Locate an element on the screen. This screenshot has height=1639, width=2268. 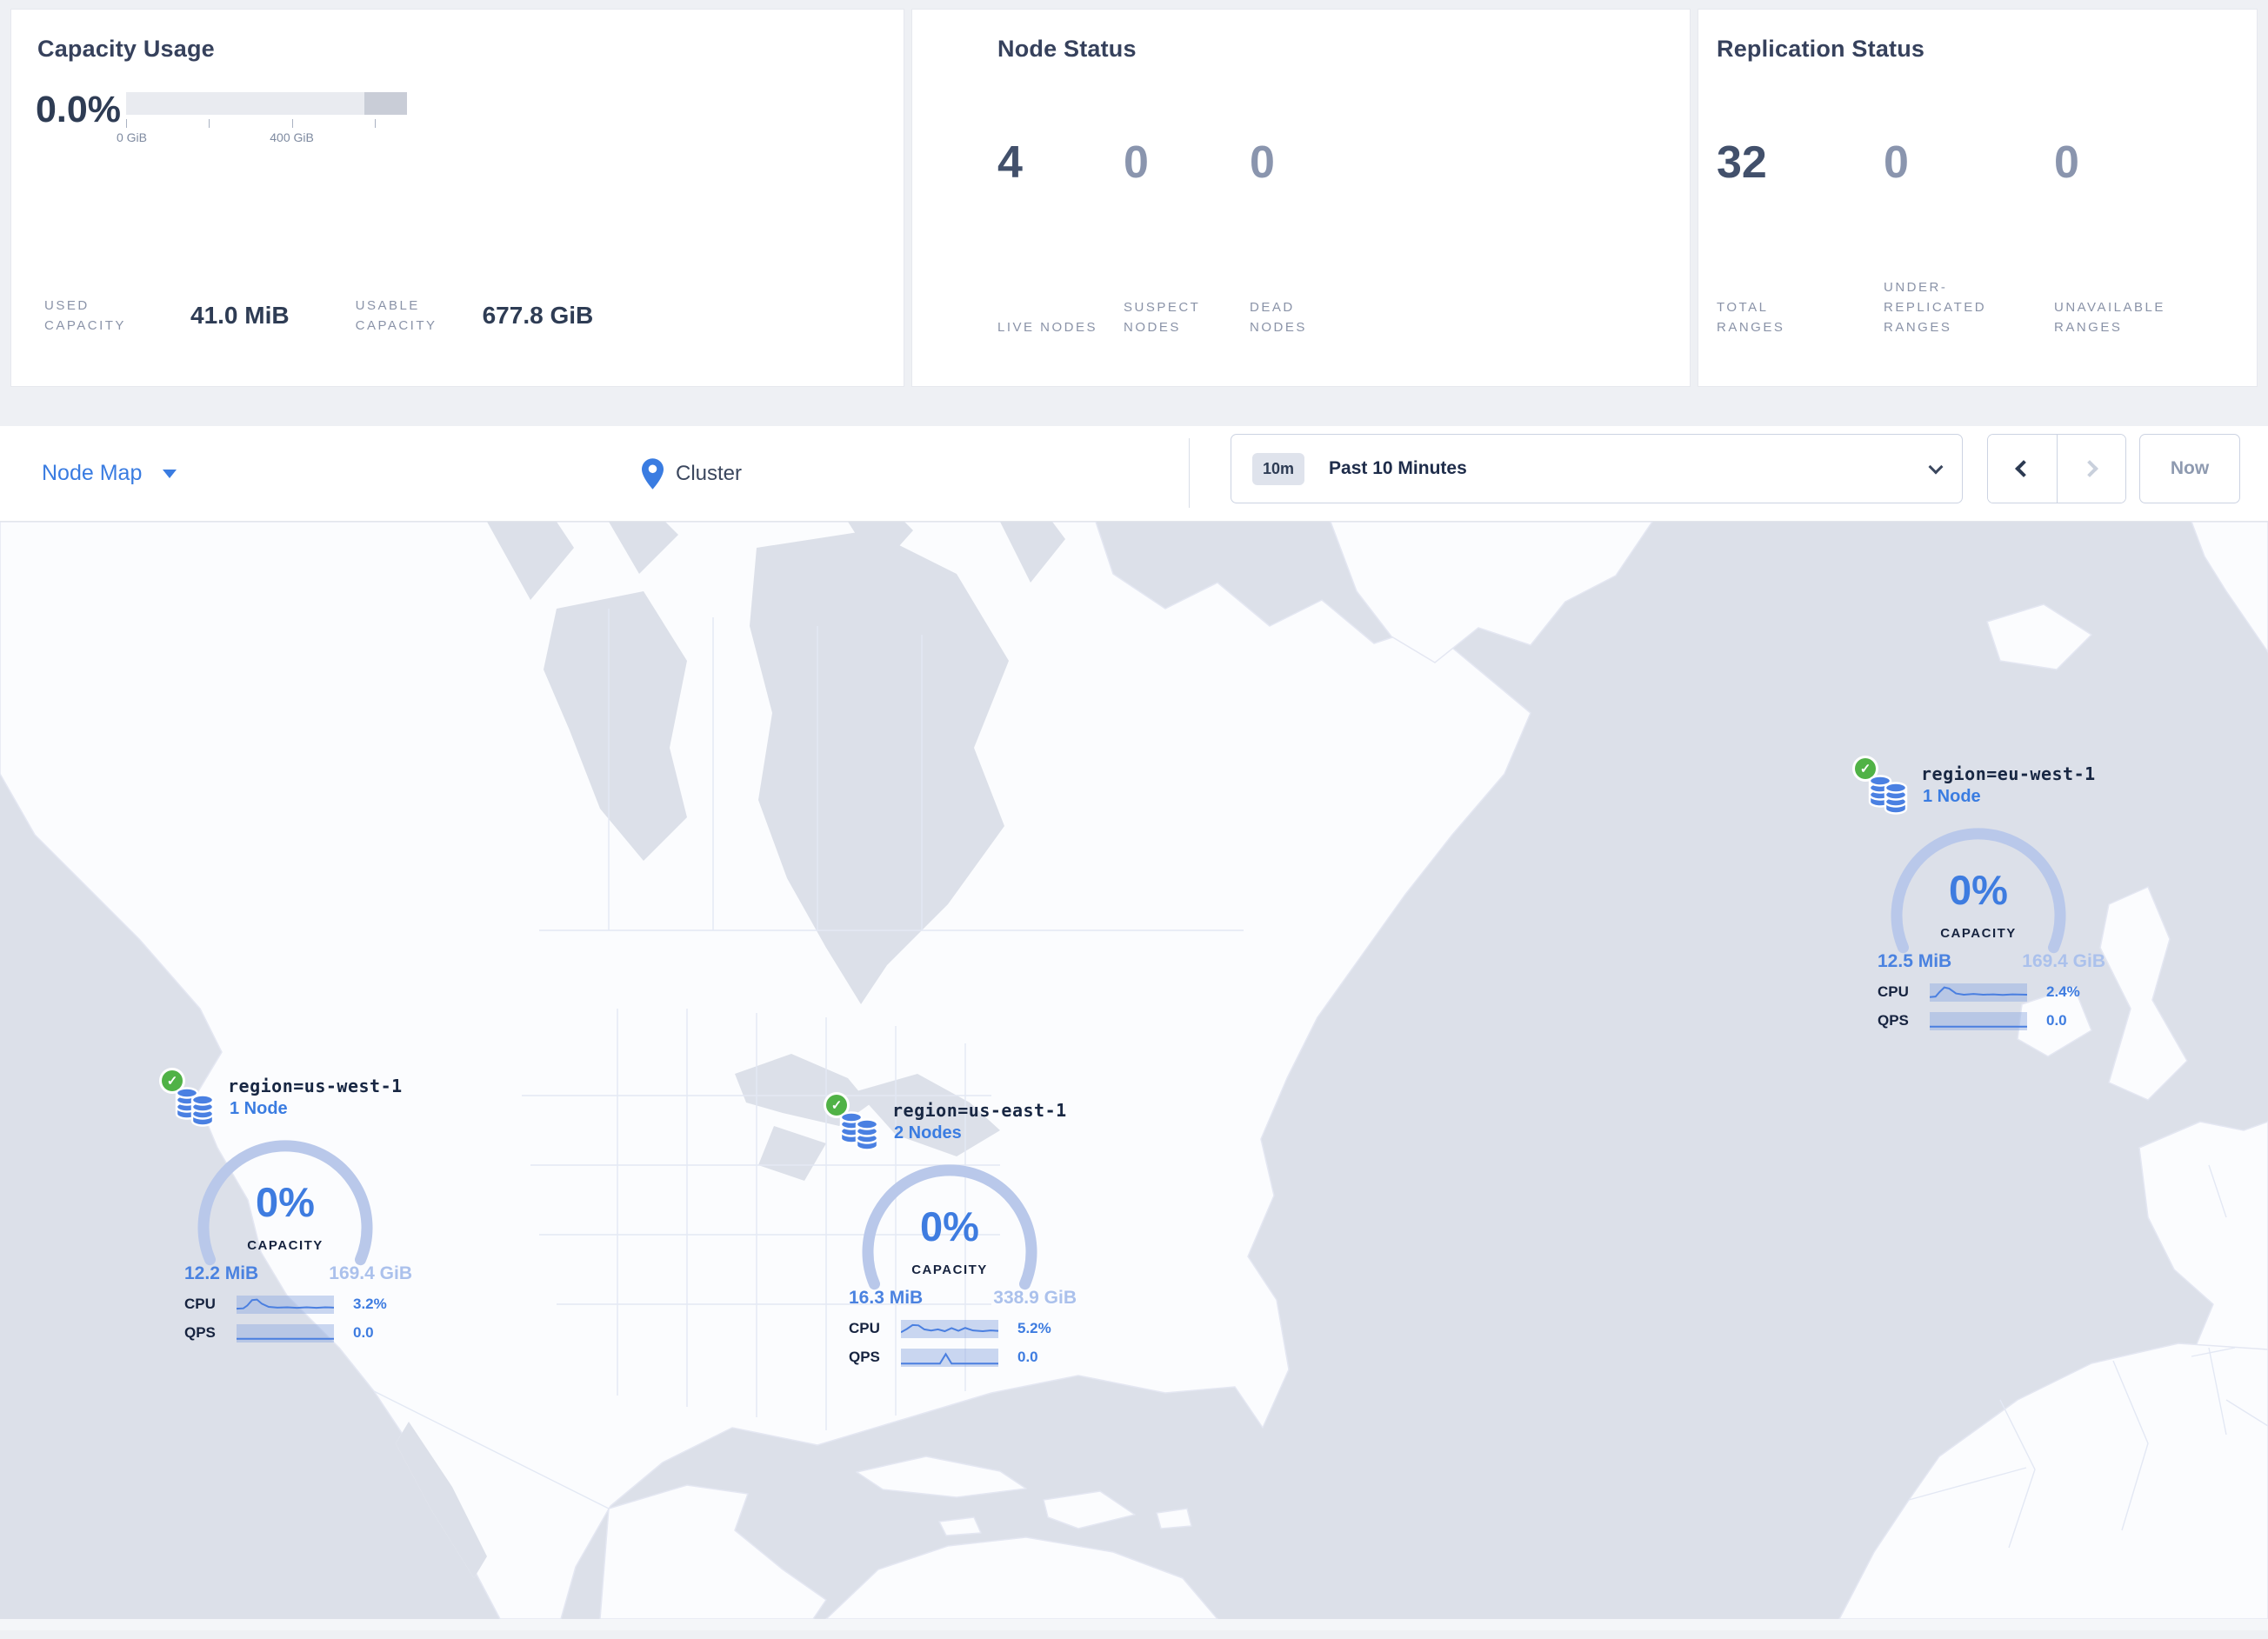
suspect-nodes-count: 0 is located at coordinates (1136, 162).